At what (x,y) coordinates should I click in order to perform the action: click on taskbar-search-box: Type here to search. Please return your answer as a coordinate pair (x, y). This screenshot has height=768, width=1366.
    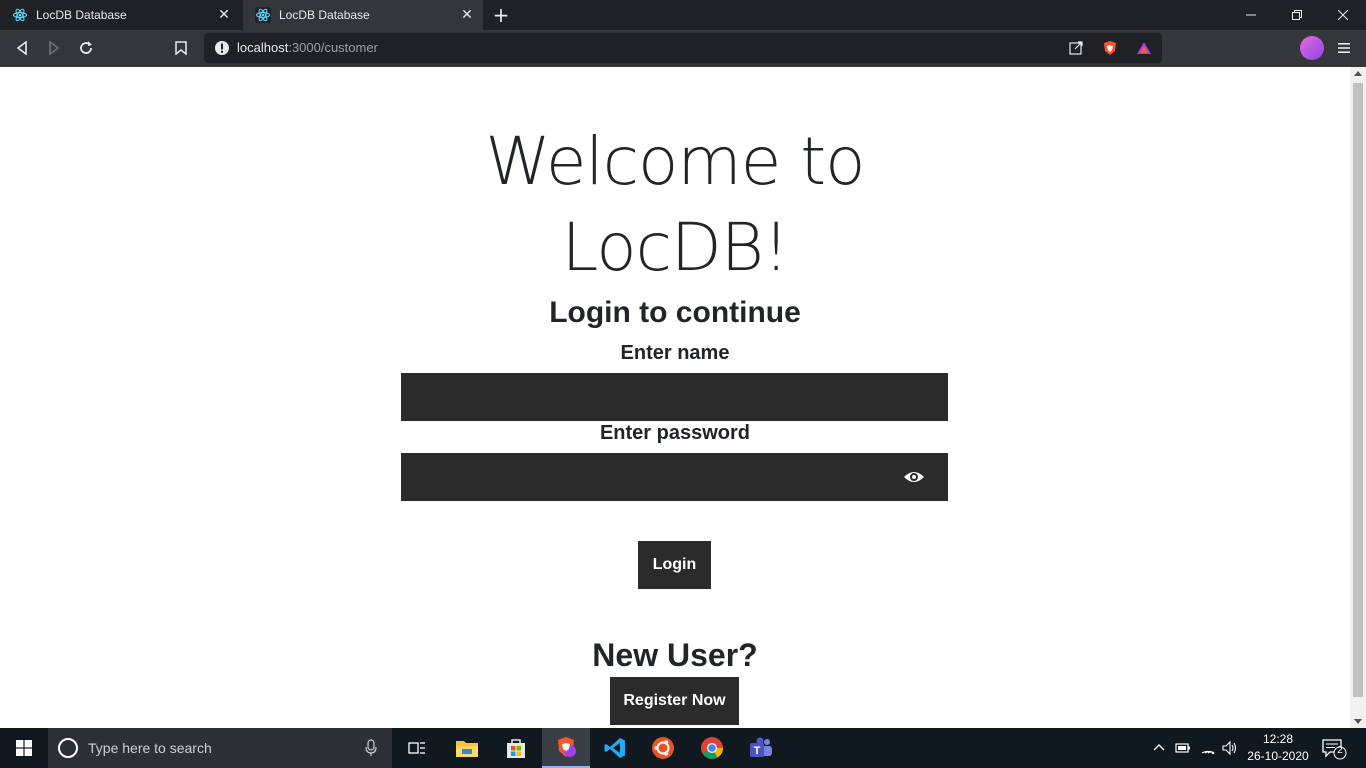
    Looking at the image, I should click on (220, 748).